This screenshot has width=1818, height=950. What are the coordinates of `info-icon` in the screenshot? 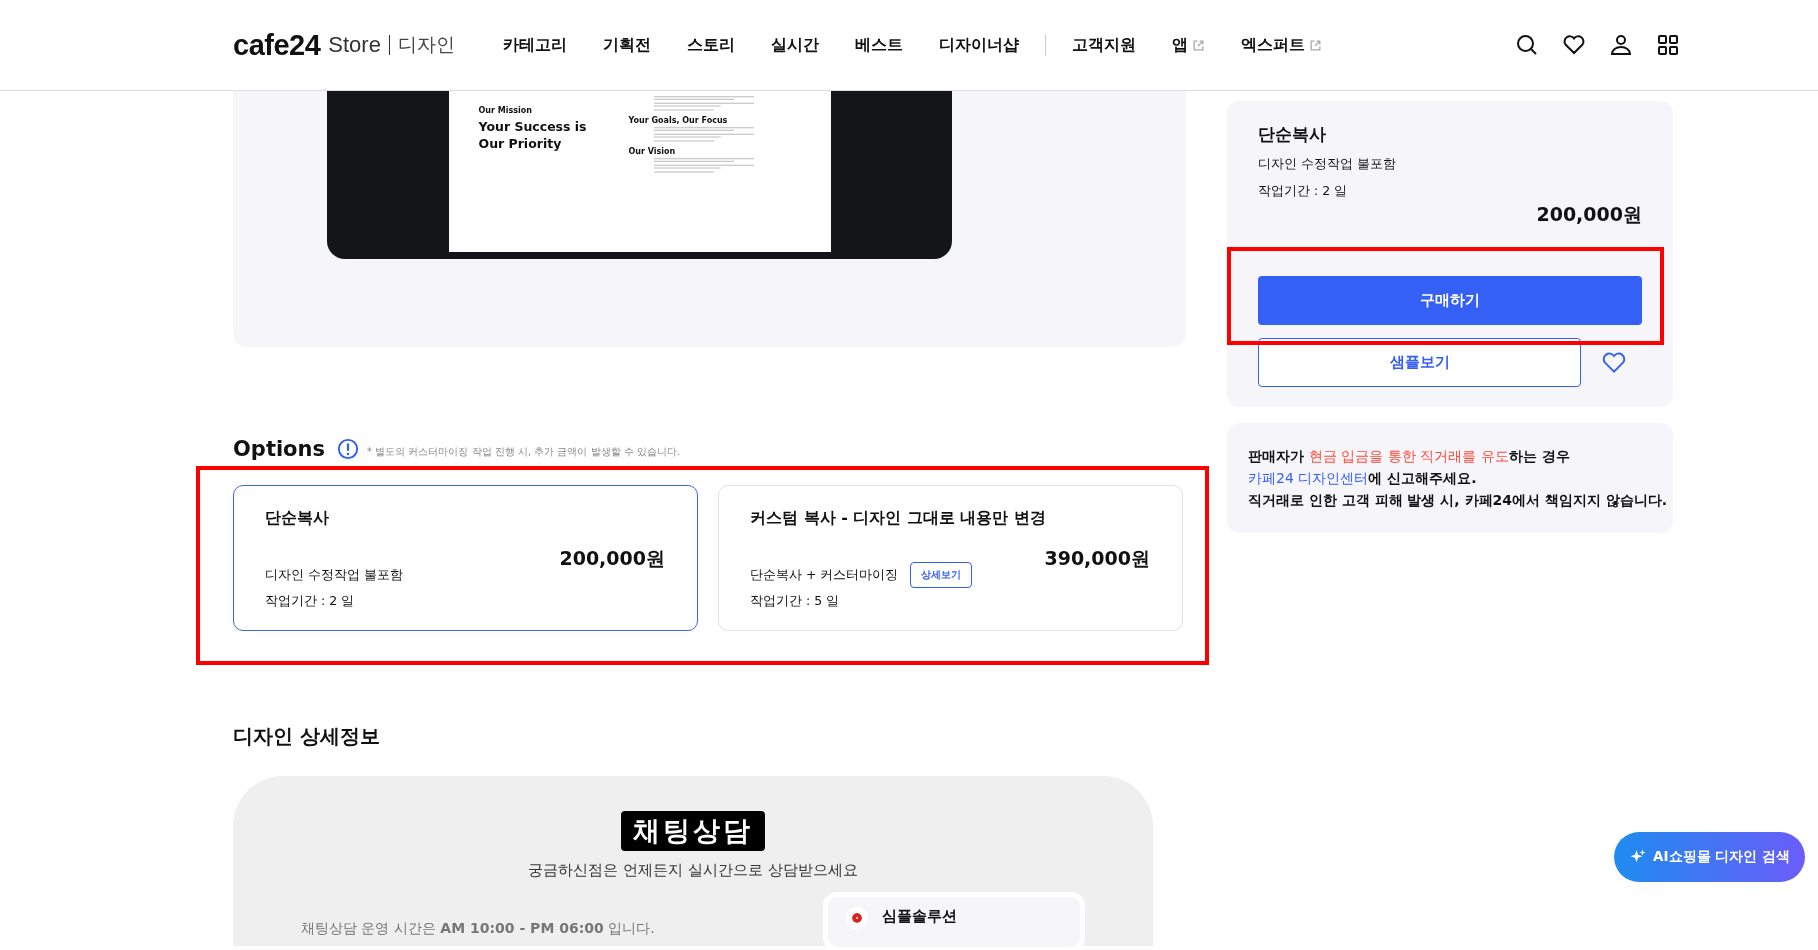 It's located at (348, 449).